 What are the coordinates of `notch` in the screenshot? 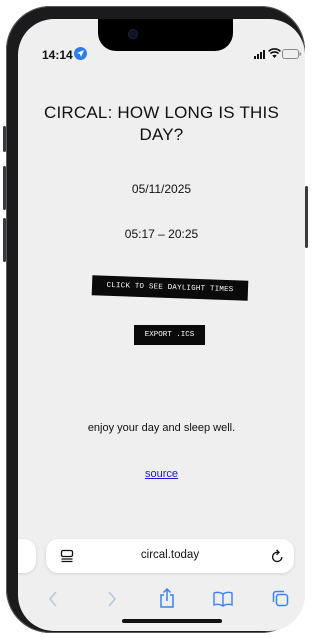 It's located at (165, 35).